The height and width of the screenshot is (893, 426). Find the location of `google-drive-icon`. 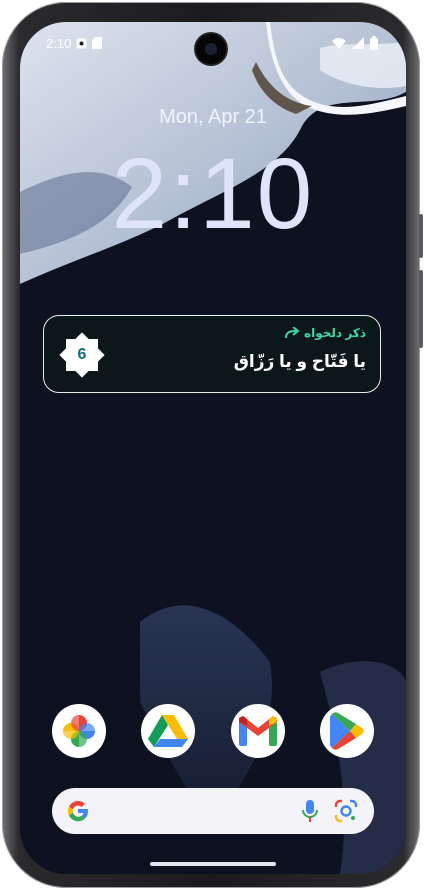

google-drive-icon is located at coordinates (168, 731).